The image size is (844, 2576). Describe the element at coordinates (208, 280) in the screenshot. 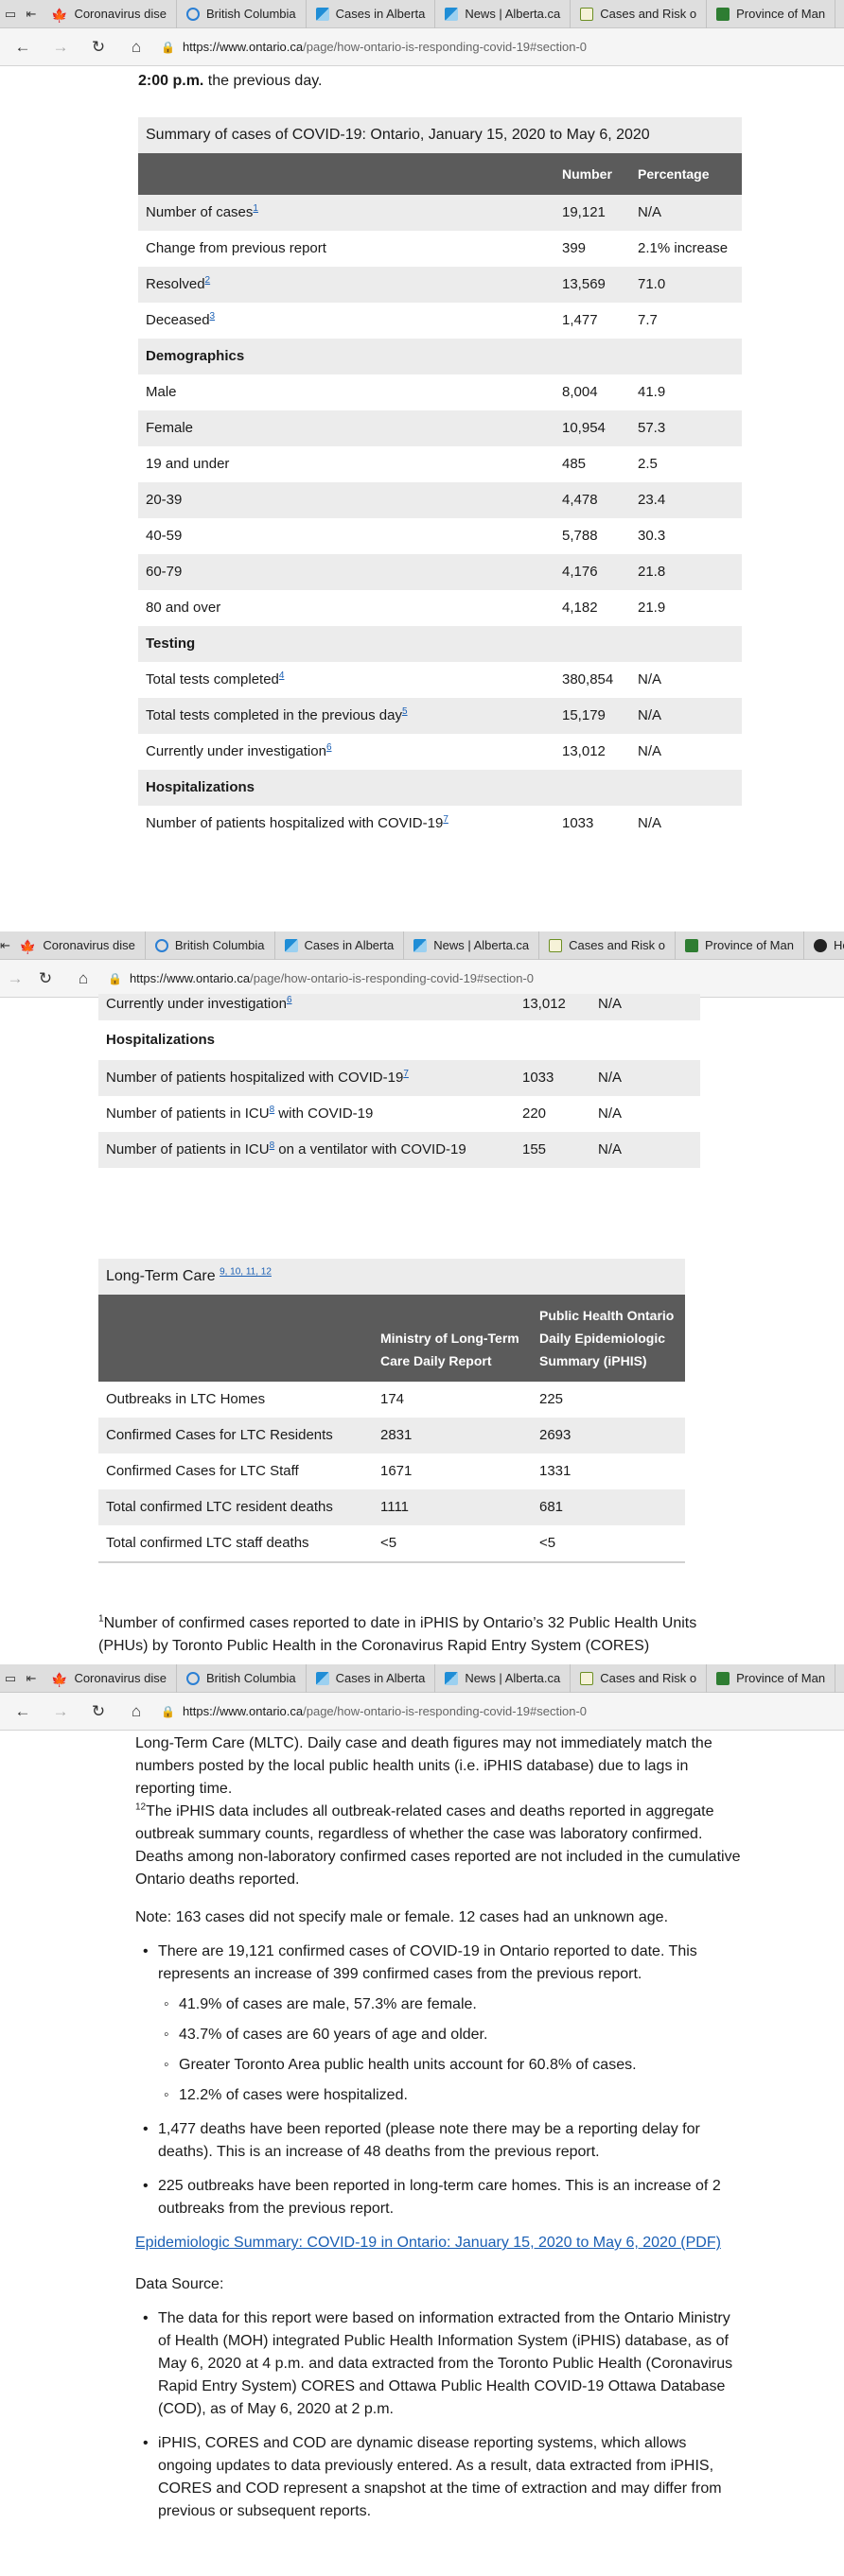

I see `footnote-link: 2` at that location.